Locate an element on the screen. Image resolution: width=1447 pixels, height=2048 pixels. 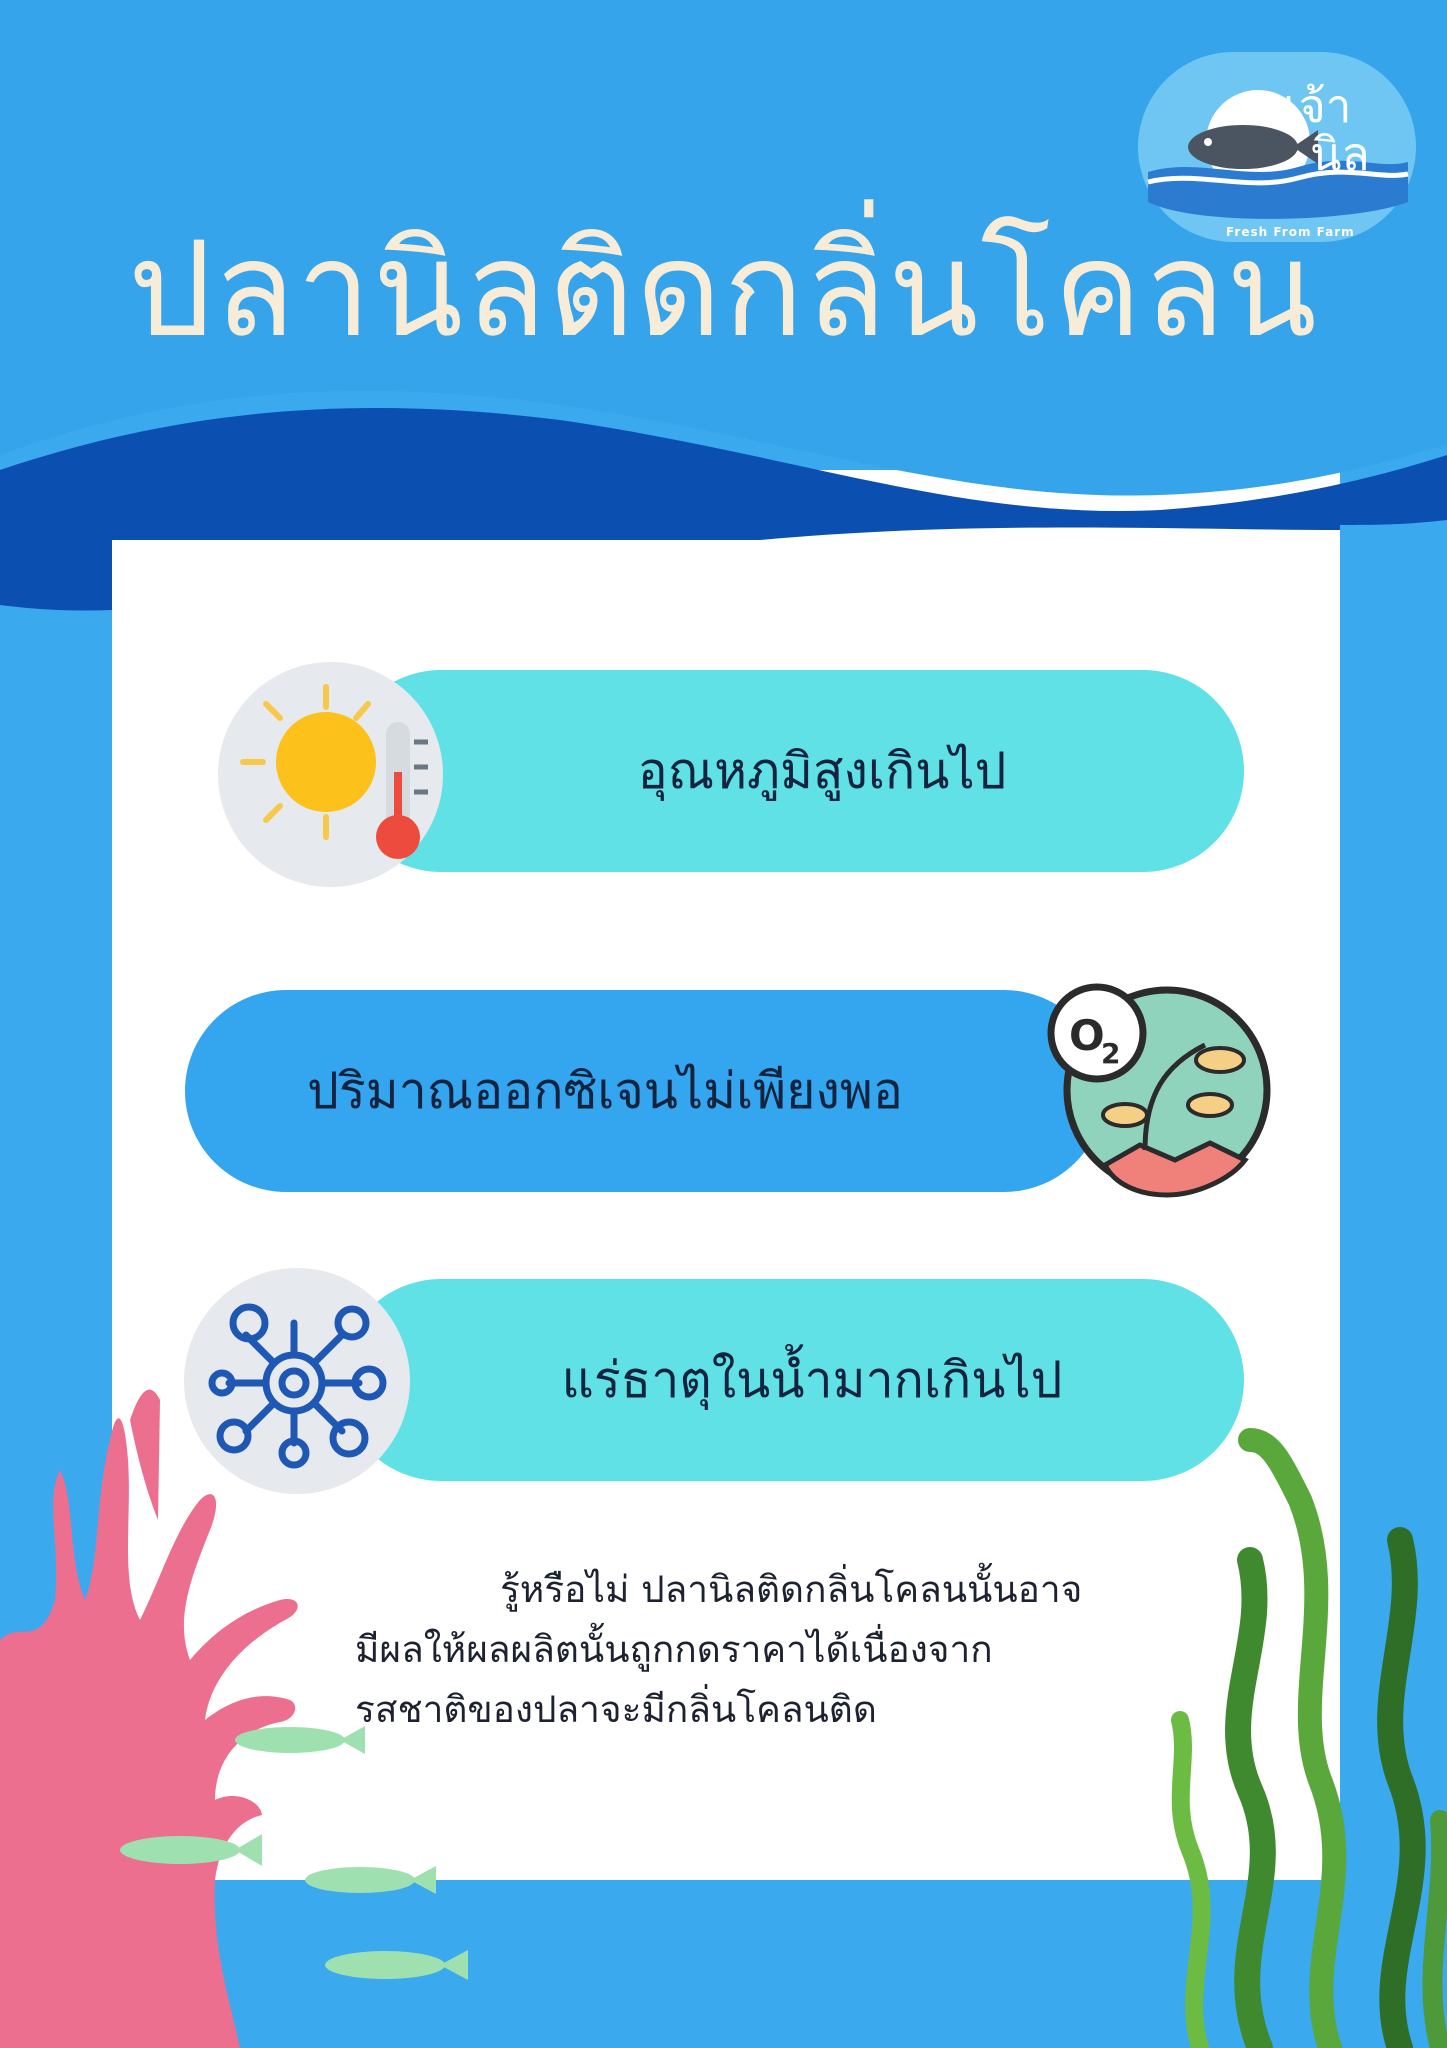
cause-card-temperature: อุณหภูมิสูงเกินไป is located at coordinates (792, 771).